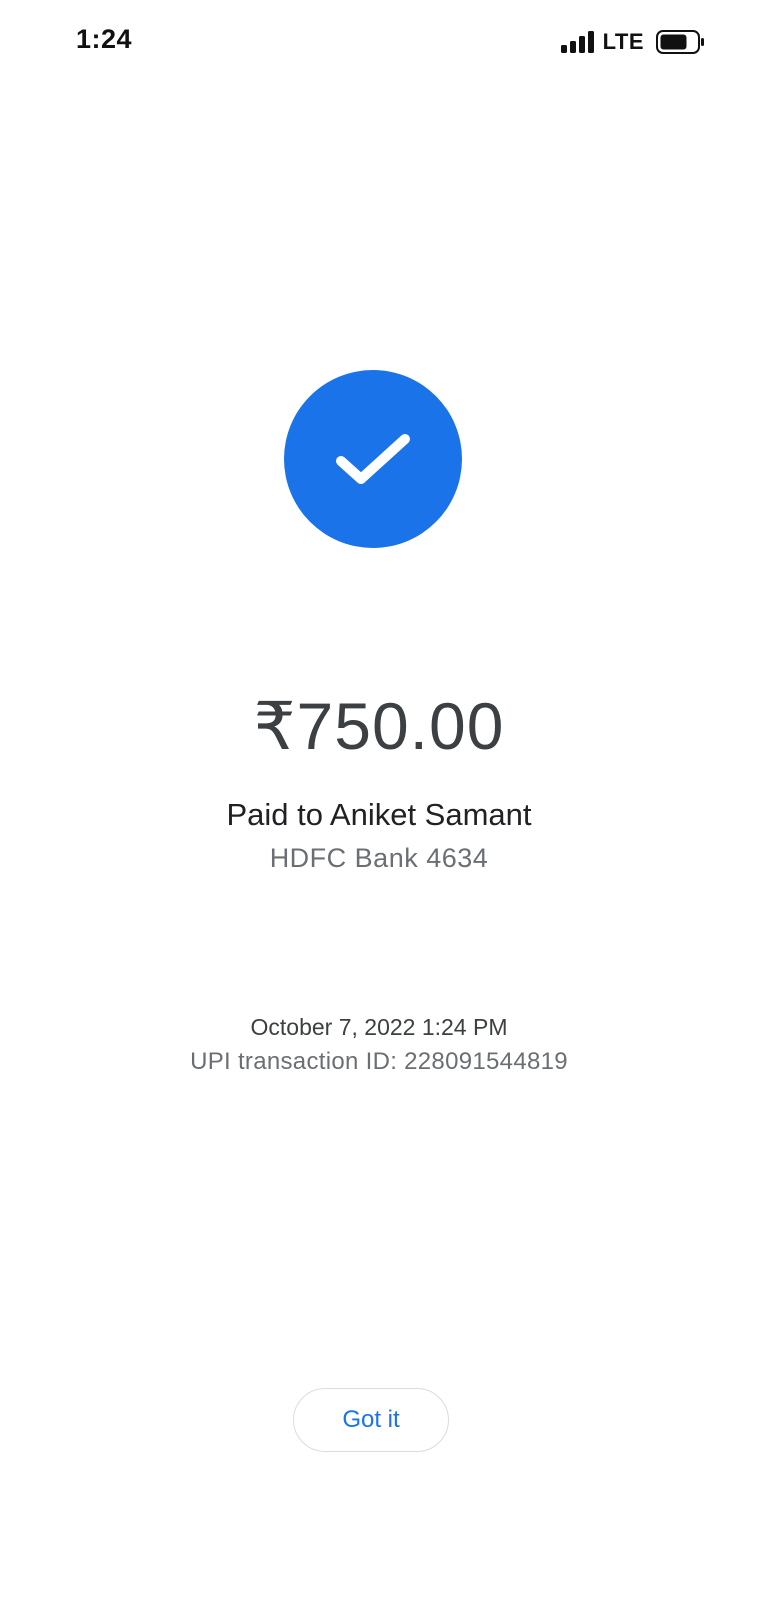  What do you see at coordinates (680, 42) in the screenshot?
I see `battery-icon` at bounding box center [680, 42].